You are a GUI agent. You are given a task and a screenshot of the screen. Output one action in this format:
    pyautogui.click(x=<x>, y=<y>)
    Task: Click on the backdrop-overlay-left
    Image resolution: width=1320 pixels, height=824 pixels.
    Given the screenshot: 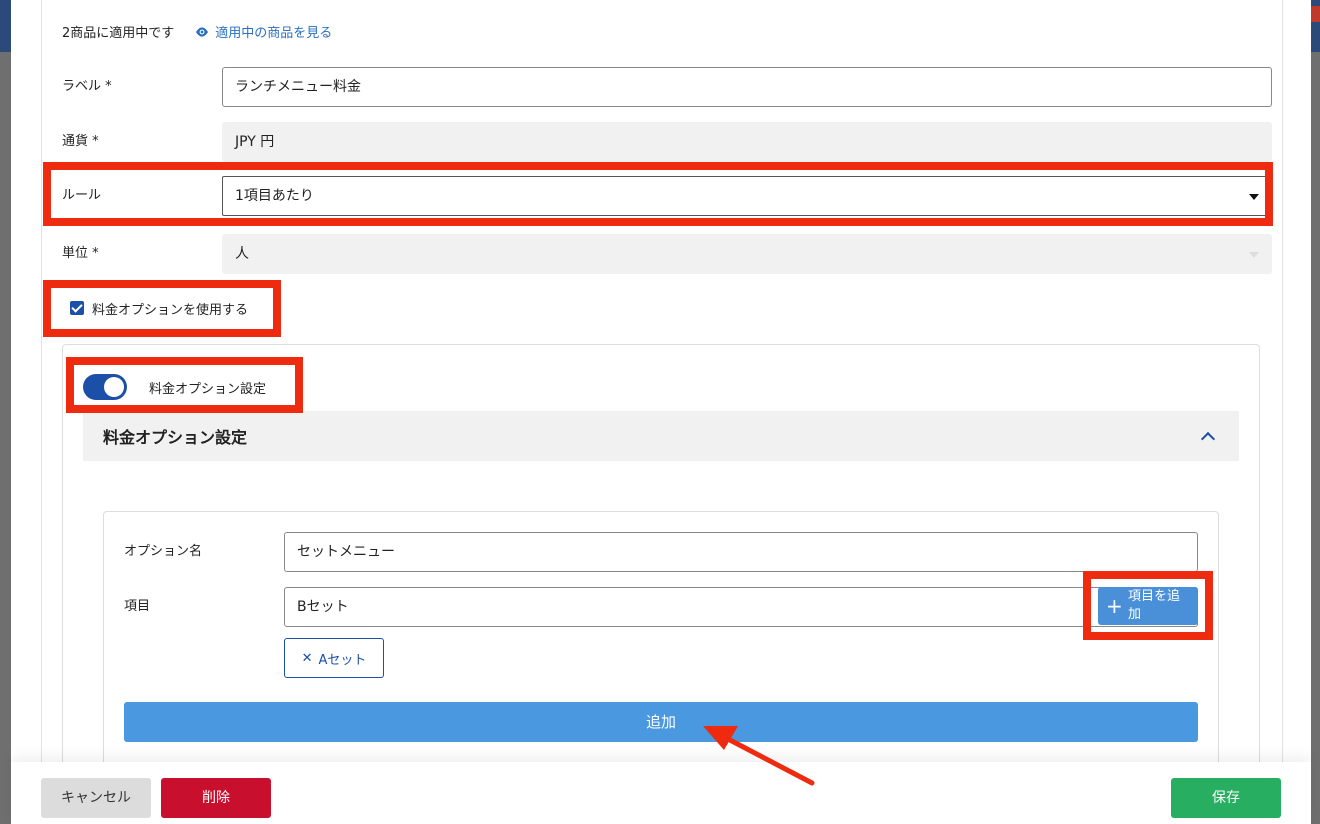 What is the action you would take?
    pyautogui.click(x=5, y=438)
    